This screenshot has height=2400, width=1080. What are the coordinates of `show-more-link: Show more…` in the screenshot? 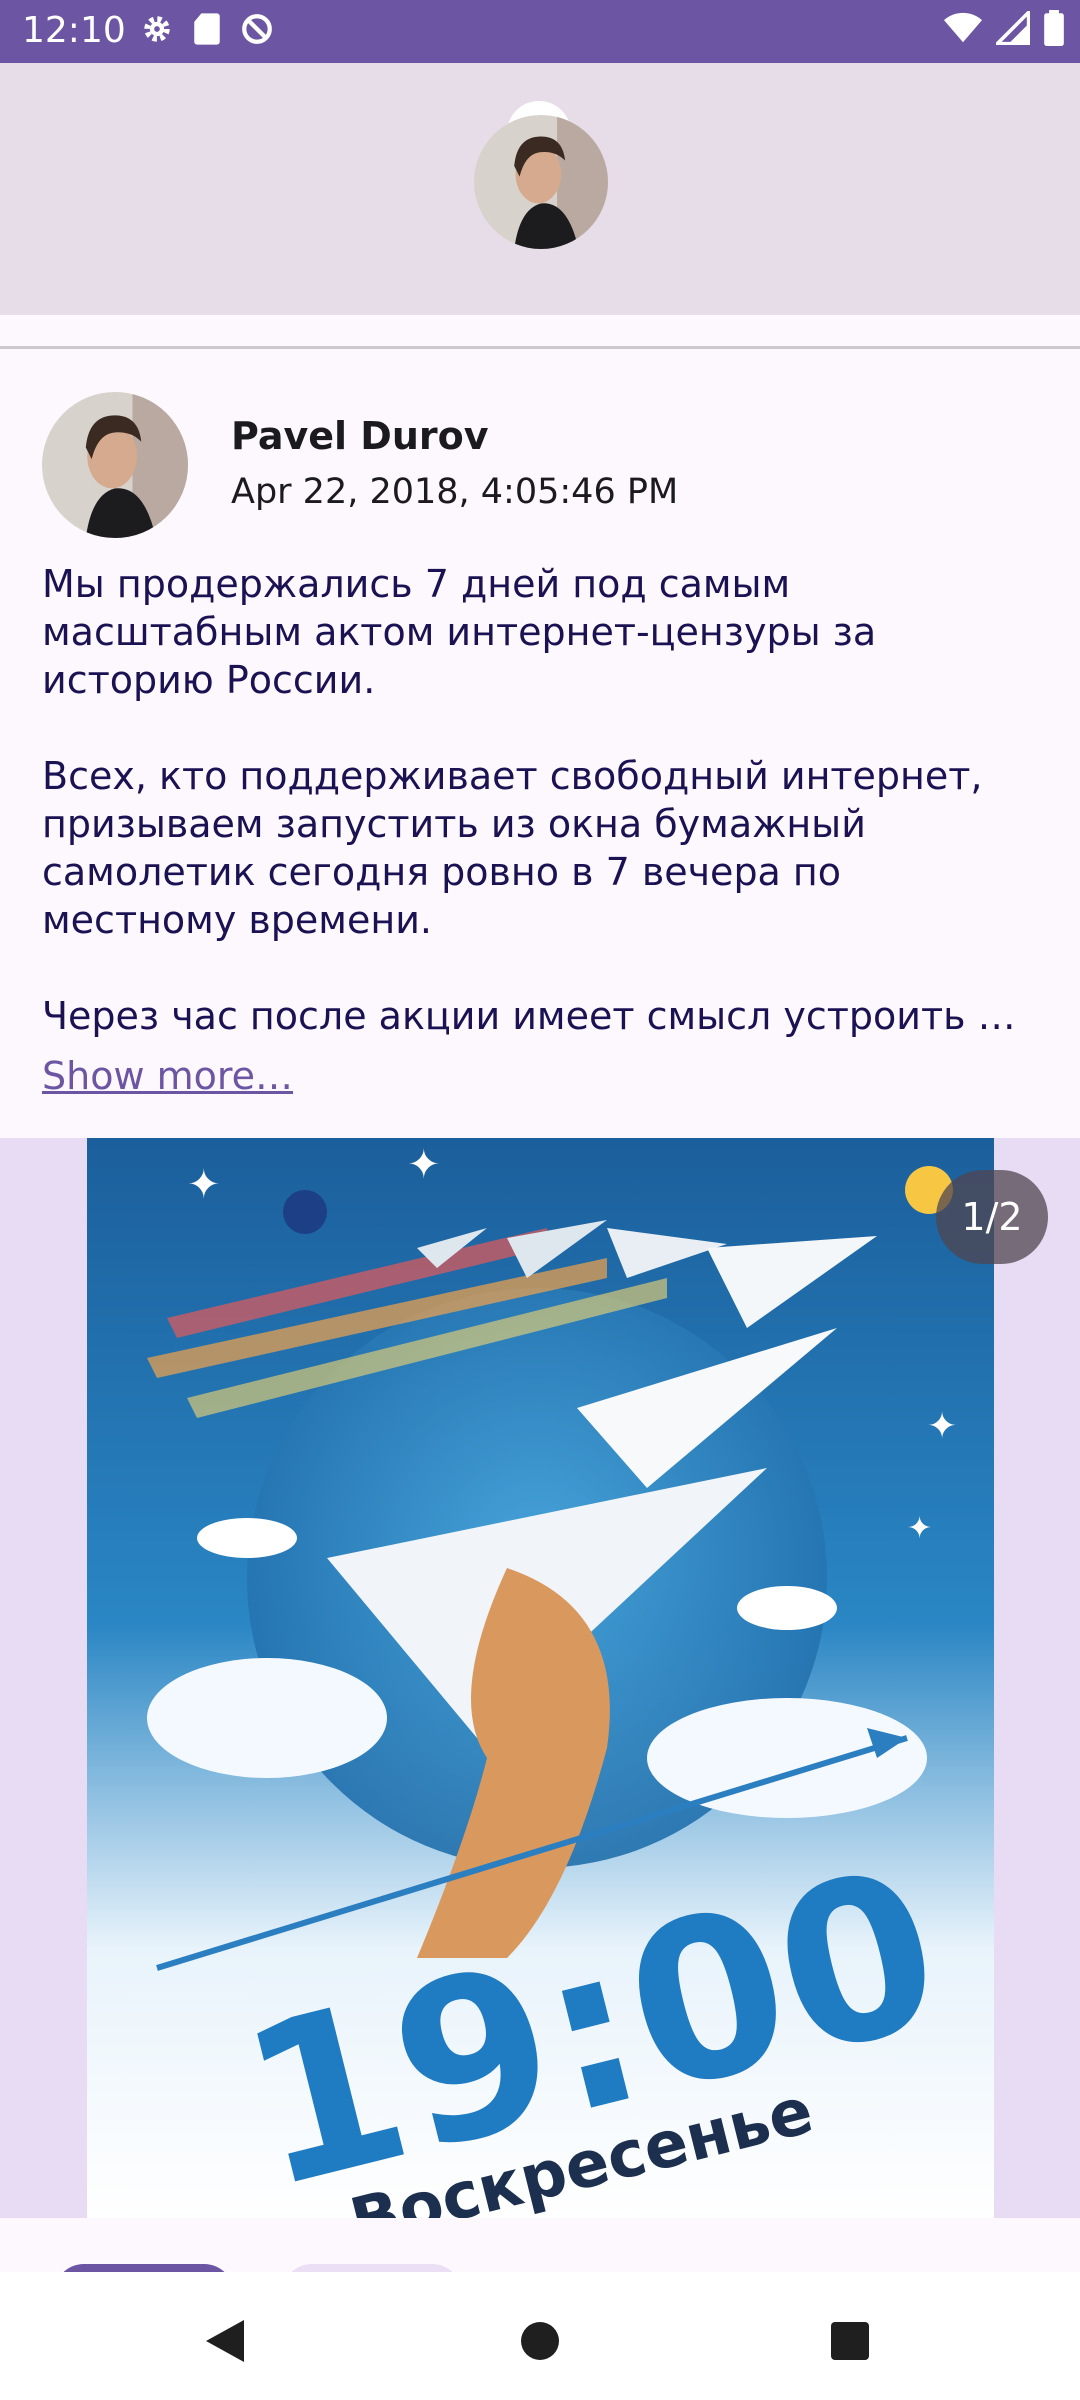 It's located at (167, 1076).